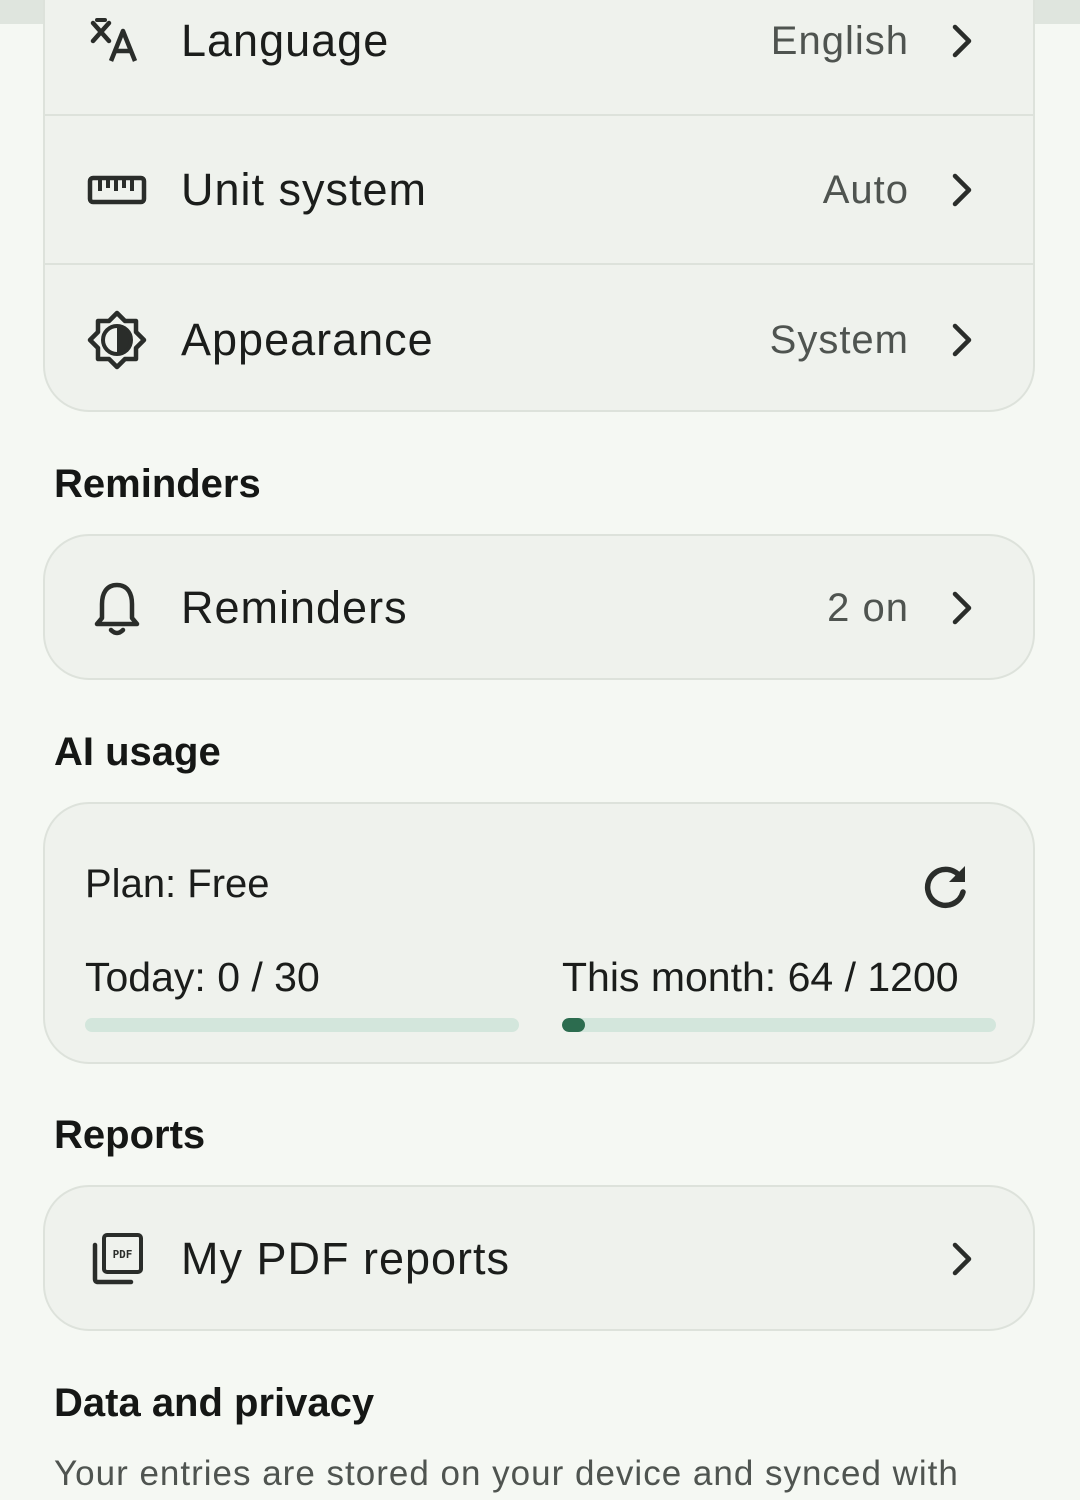 This screenshot has height=1500, width=1080. What do you see at coordinates (539, 57) in the screenshot?
I see `settings-row-language: Language English` at bounding box center [539, 57].